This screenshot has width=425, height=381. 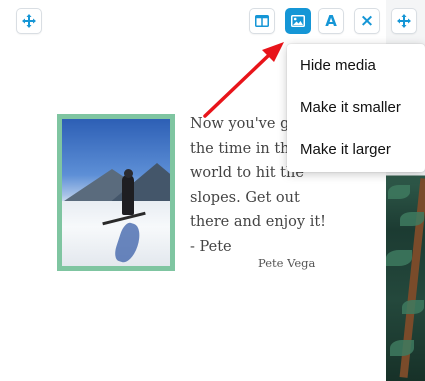 I want to click on skier-photo, so click(x=116, y=192).